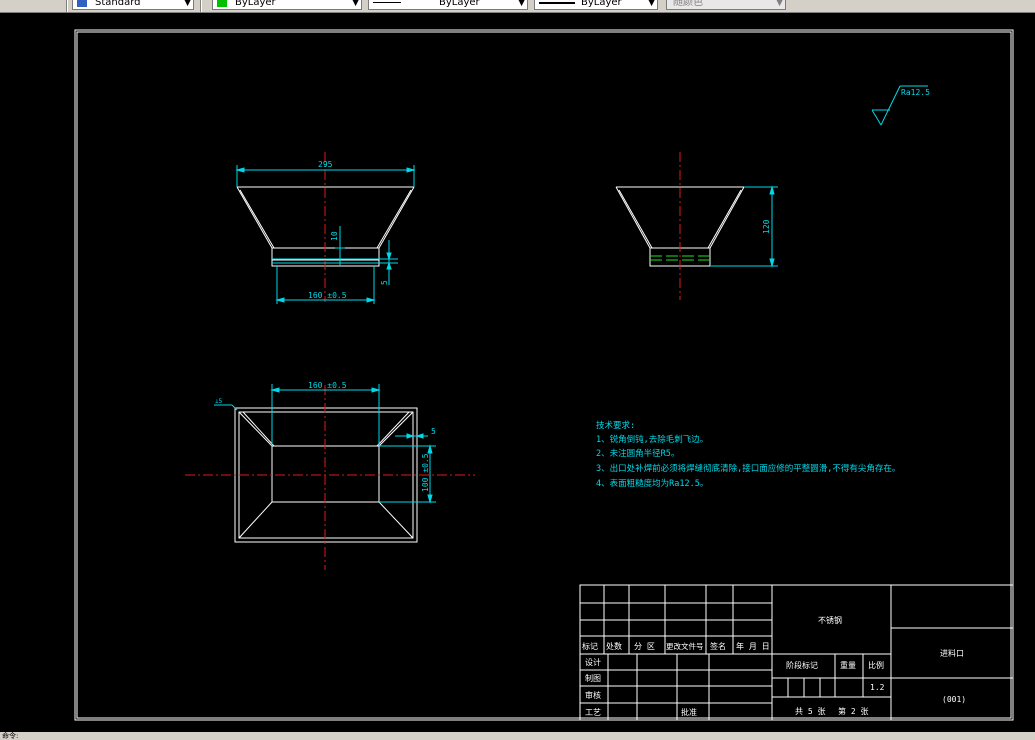 The image size is (1035, 740). What do you see at coordinates (853, 711) in the screenshot?
I see `sheet-number: 第 2 张` at bounding box center [853, 711].